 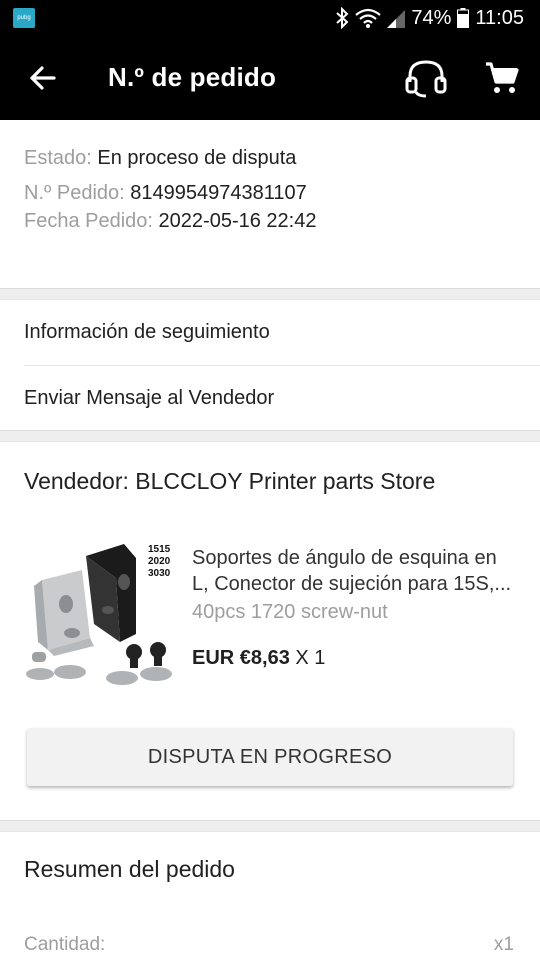 I want to click on order-date-value: 2022-05-16 22:42, so click(x=237, y=221).